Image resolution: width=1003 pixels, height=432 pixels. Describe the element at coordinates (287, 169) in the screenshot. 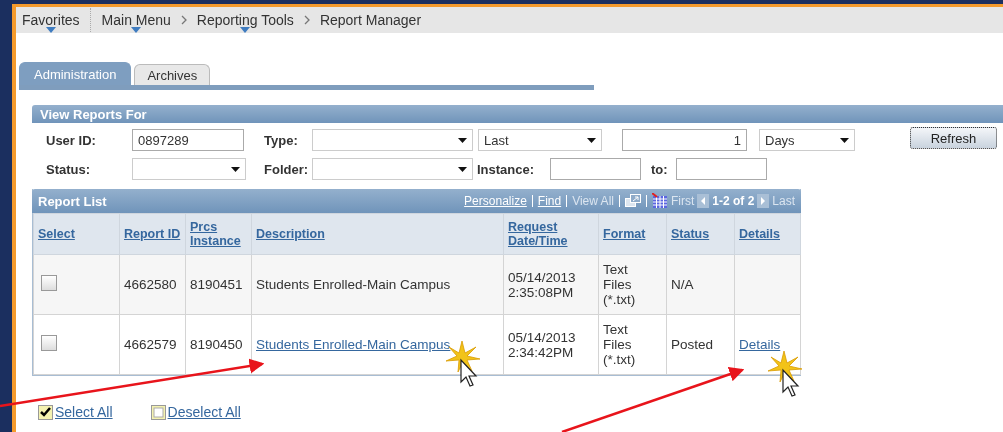

I see `field-label: Folder:` at that location.